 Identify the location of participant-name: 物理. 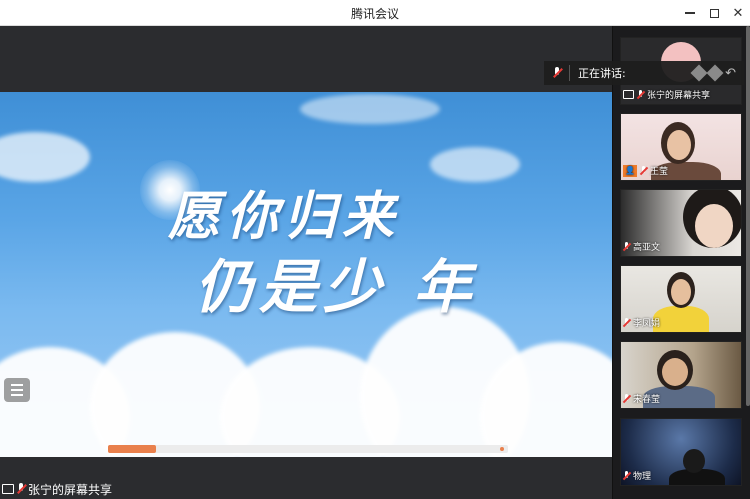
(642, 477).